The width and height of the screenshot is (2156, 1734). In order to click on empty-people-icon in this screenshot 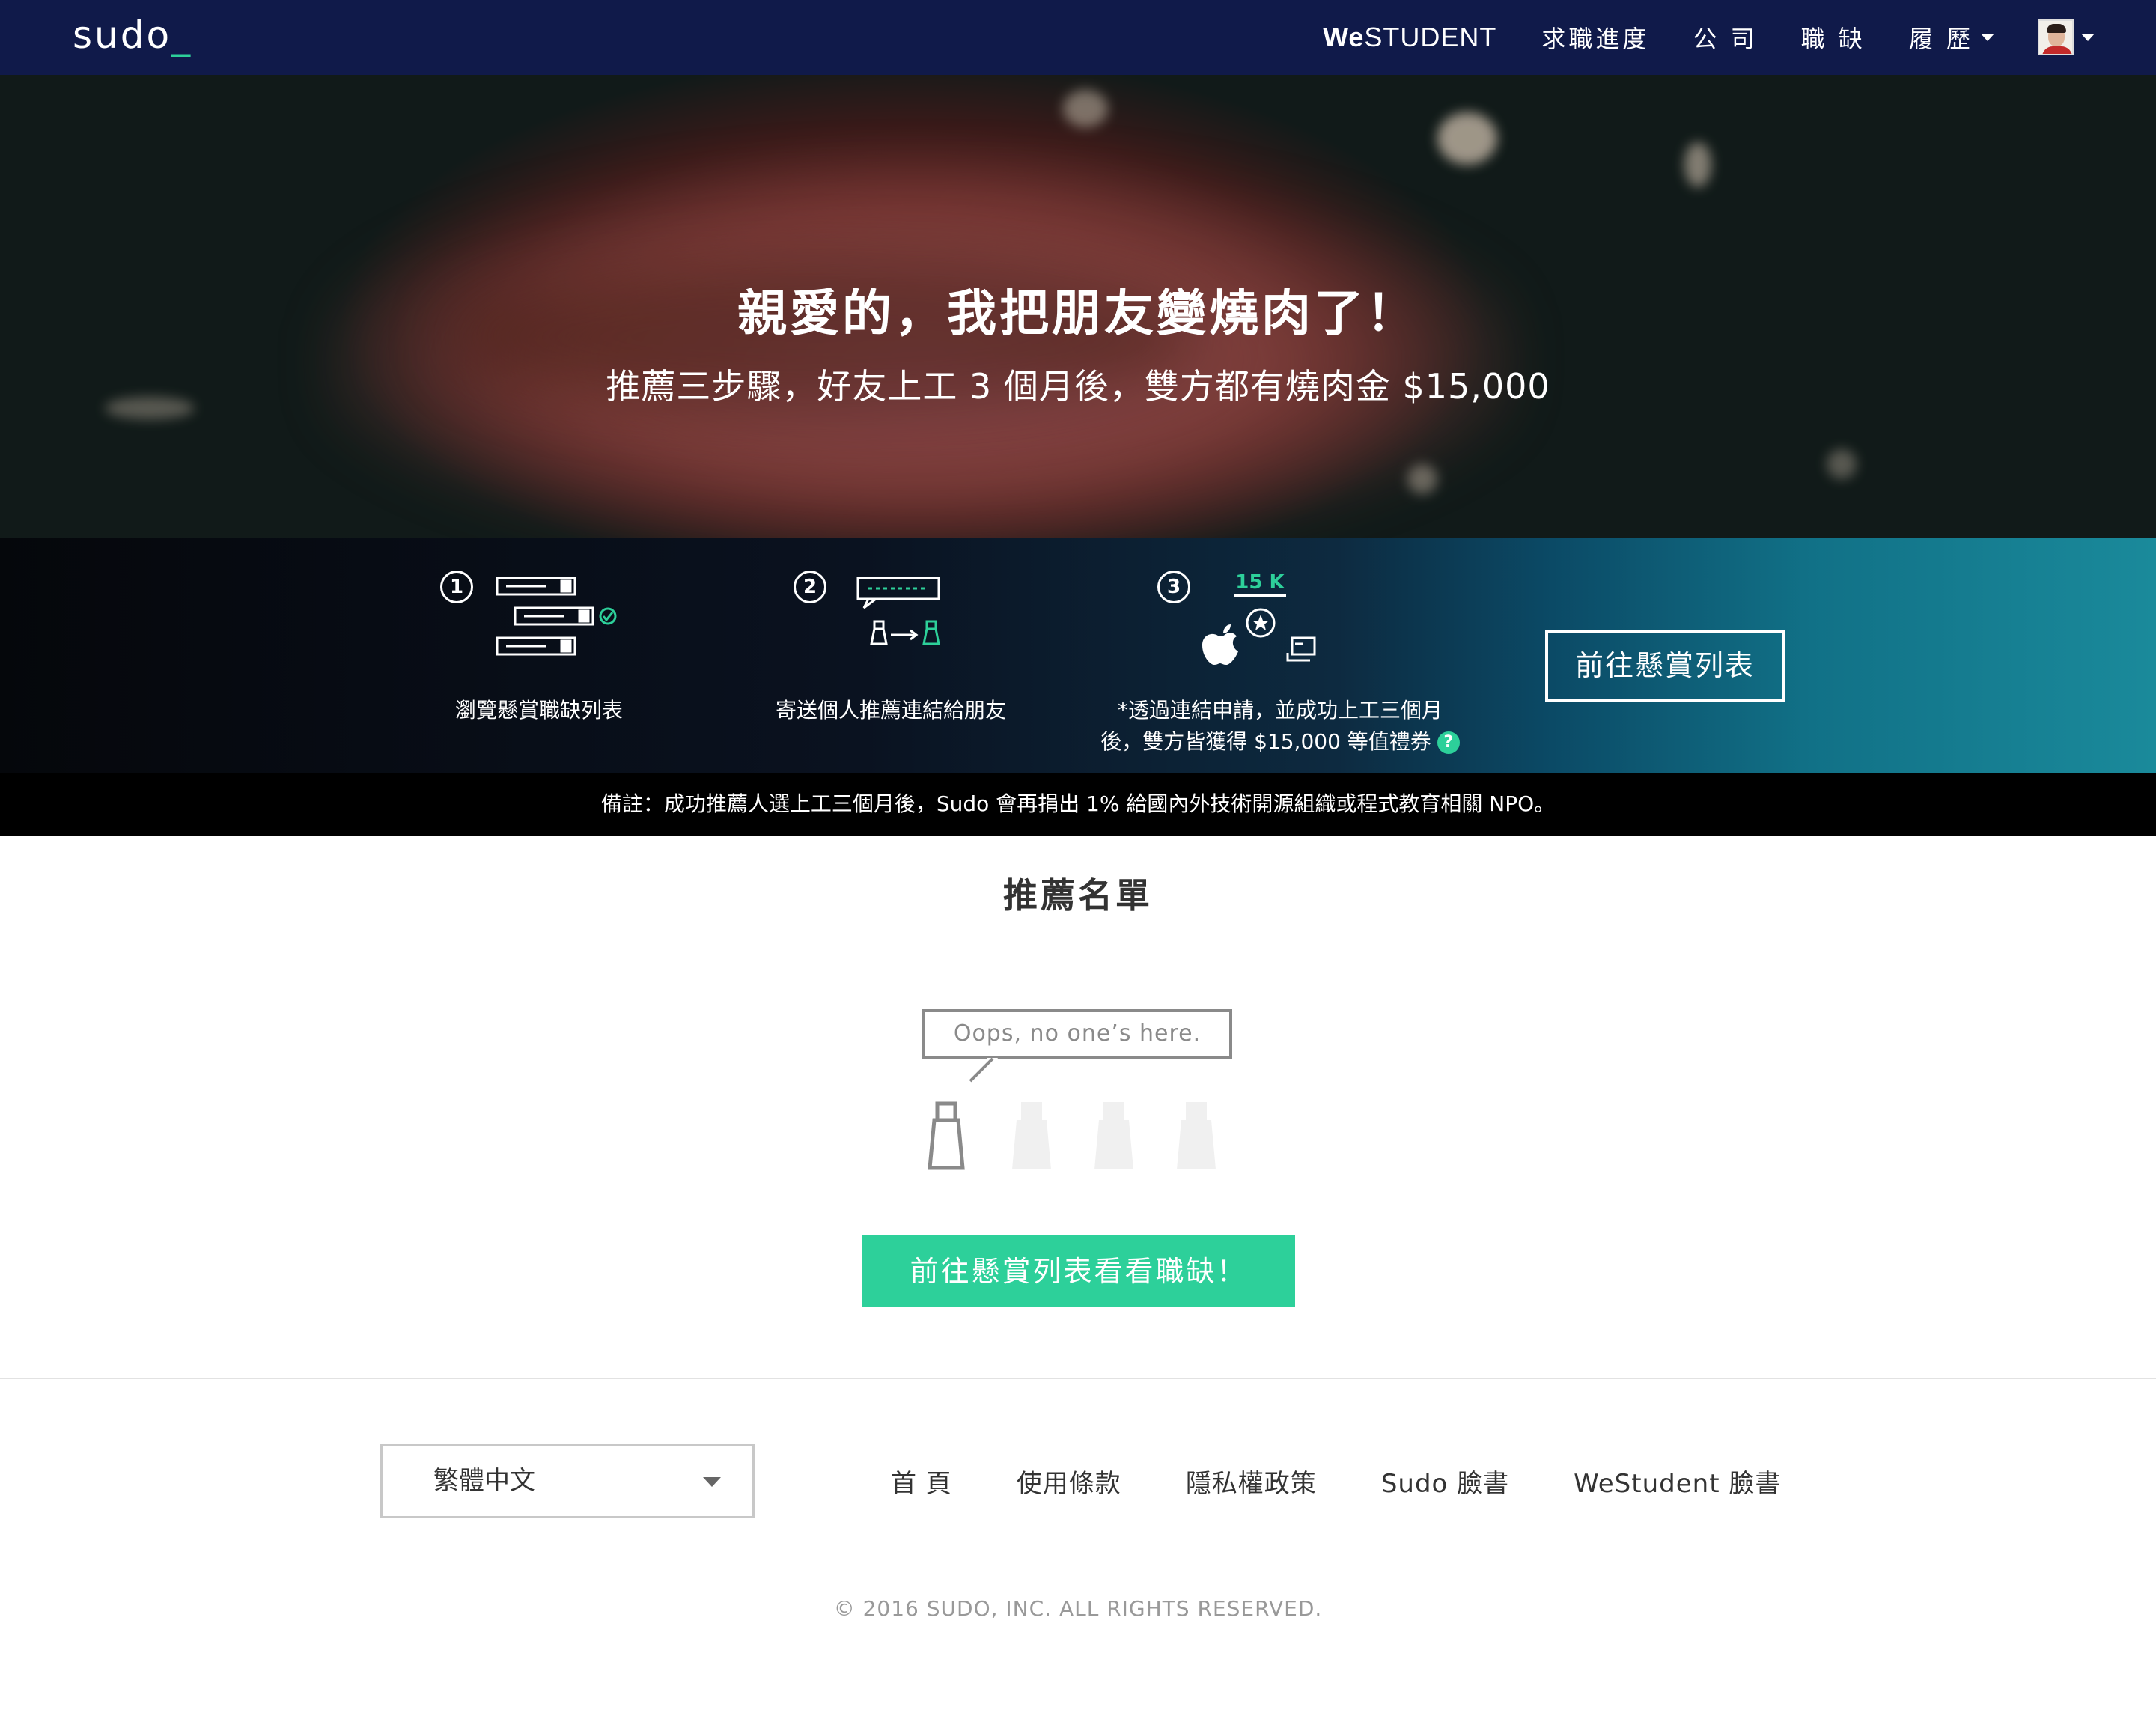, I will do `click(1072, 1113)`.